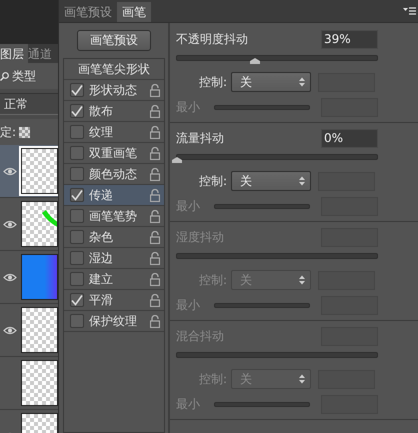 This screenshot has height=433, width=418. I want to click on lock-transparency-icon, so click(24, 132).